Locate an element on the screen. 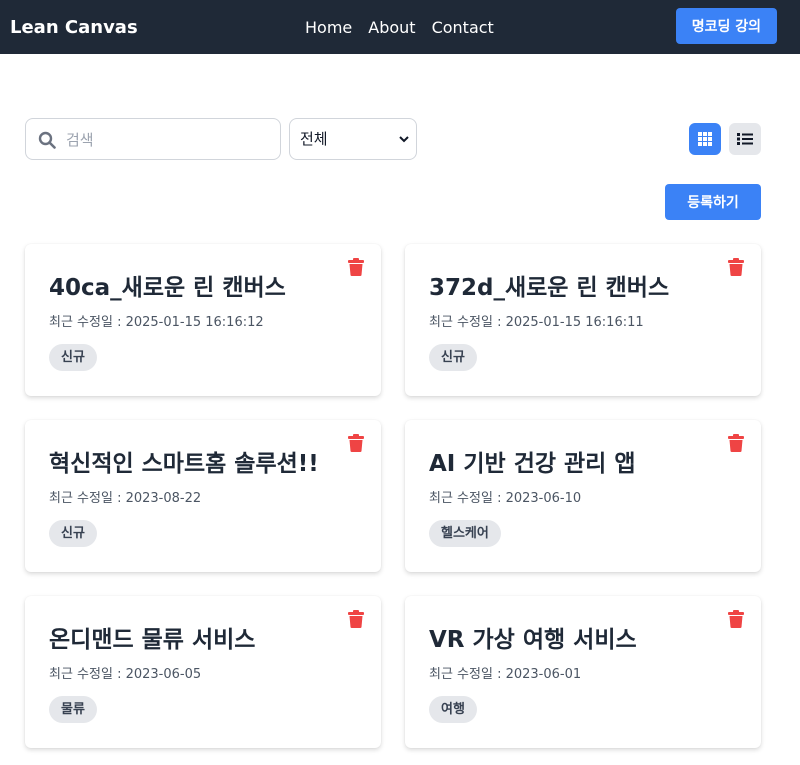  card-updated-date: 최근 수정일 : 2023-08-22 is located at coordinates (125, 498).